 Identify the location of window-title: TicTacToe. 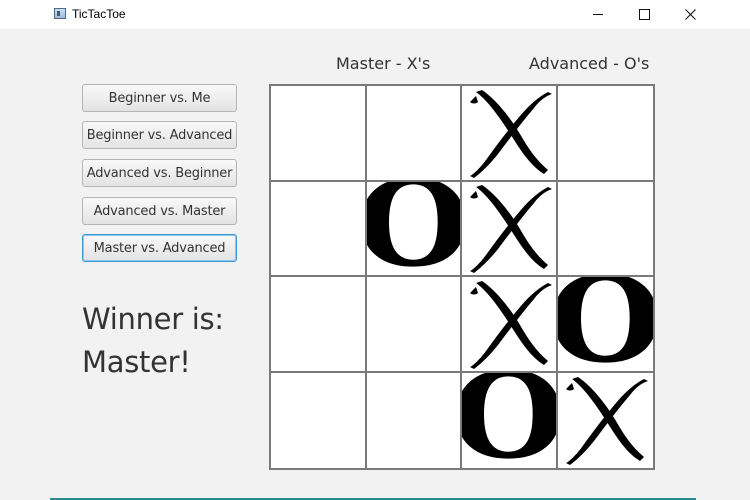
(99, 14).